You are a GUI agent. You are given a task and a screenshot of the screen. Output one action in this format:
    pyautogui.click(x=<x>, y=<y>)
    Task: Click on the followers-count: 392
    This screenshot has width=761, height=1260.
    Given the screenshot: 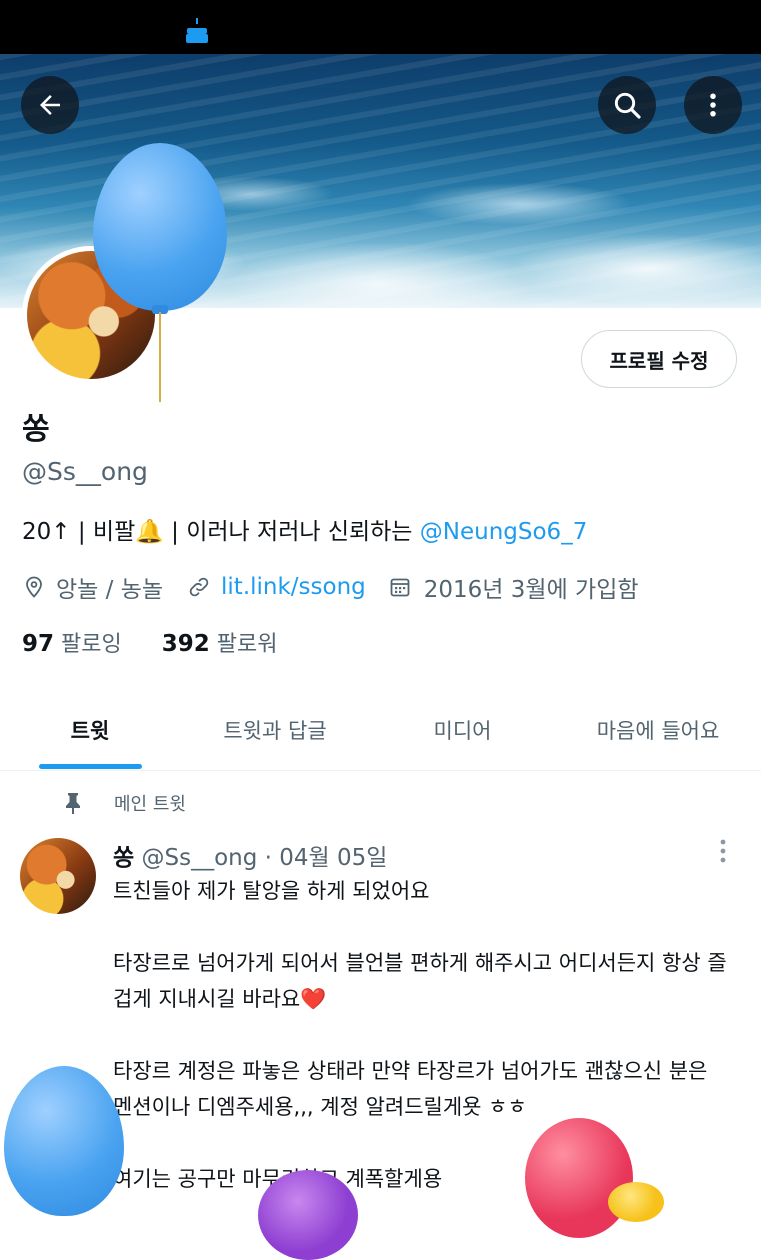 What is the action you would take?
    pyautogui.click(x=185, y=644)
    